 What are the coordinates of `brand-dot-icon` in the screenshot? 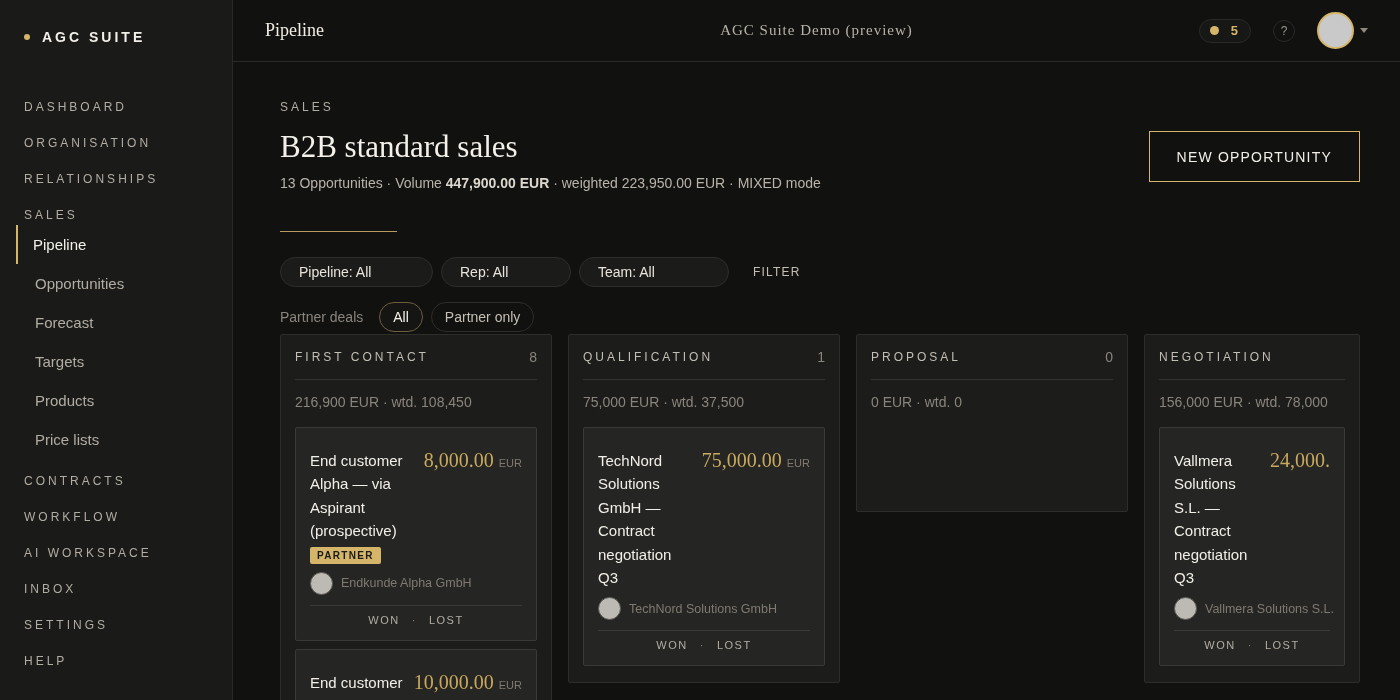 It's located at (27, 37).